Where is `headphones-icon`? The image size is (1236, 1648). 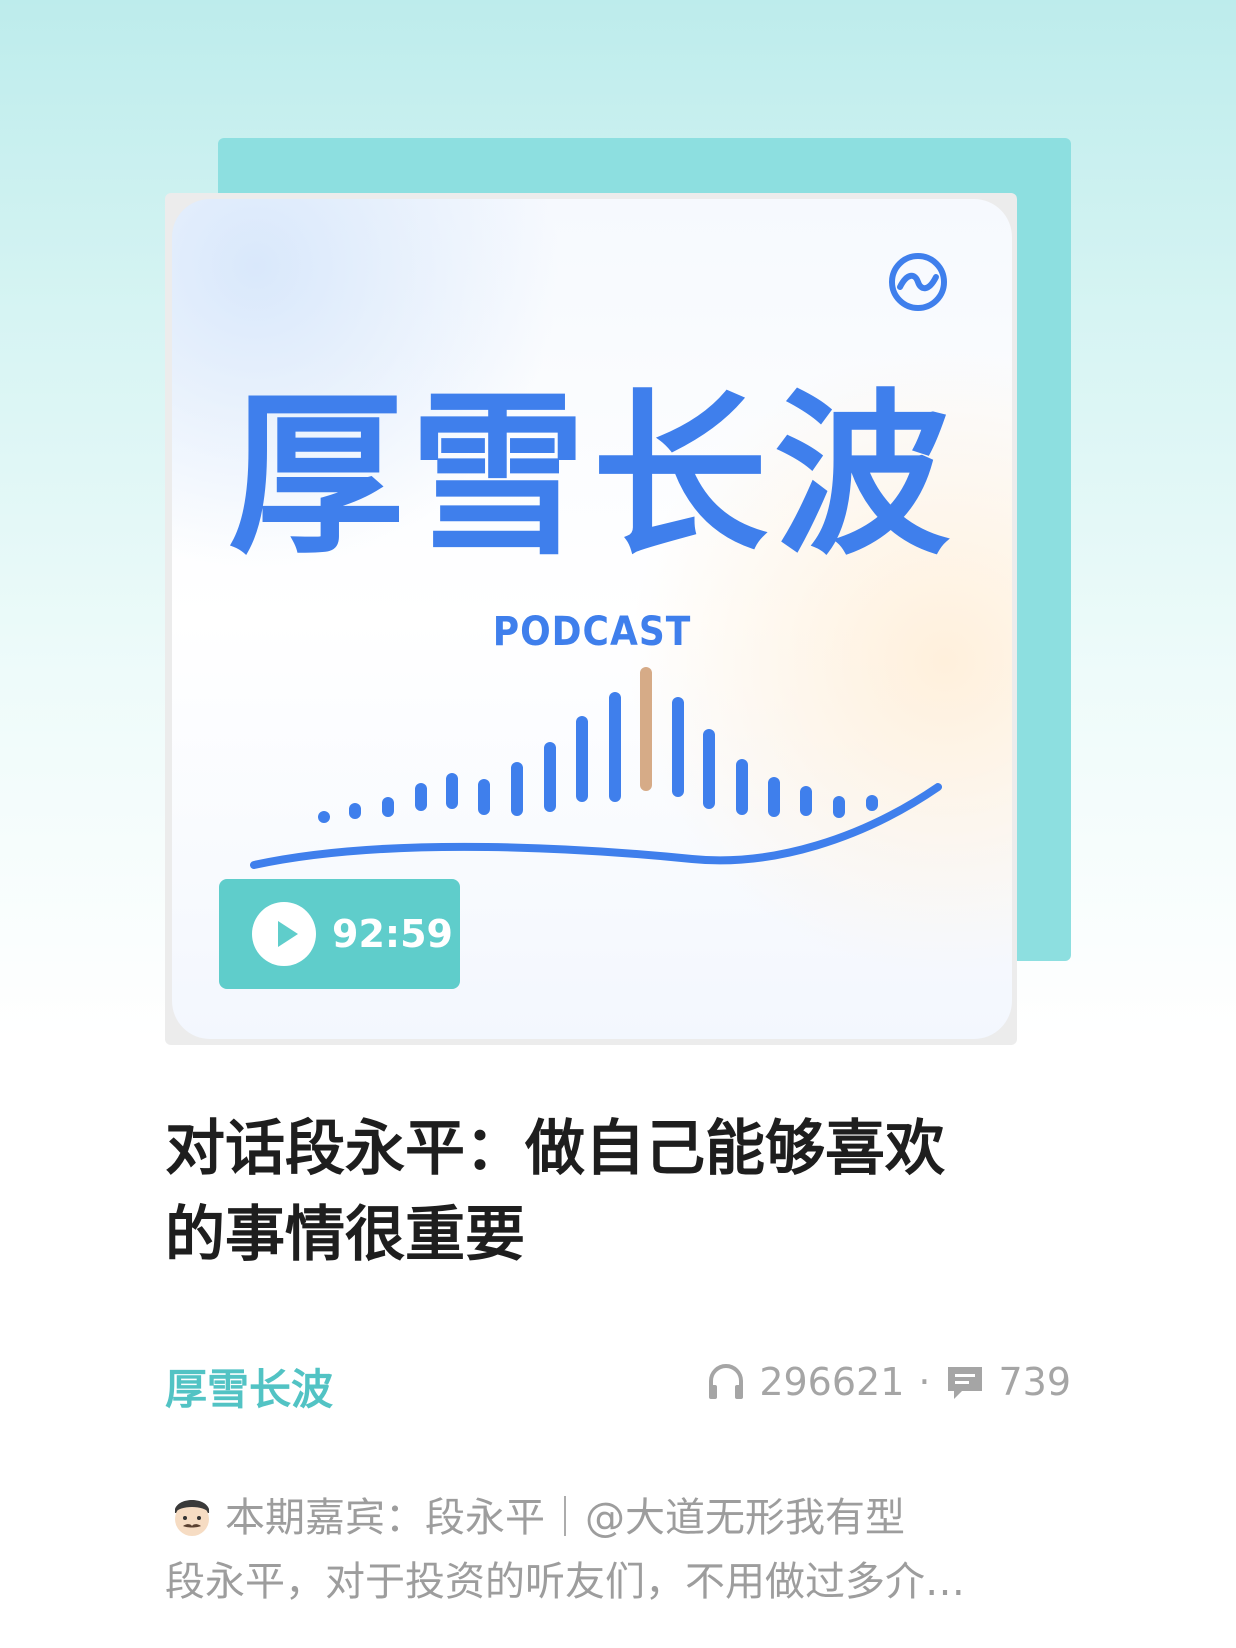 headphones-icon is located at coordinates (726, 1381).